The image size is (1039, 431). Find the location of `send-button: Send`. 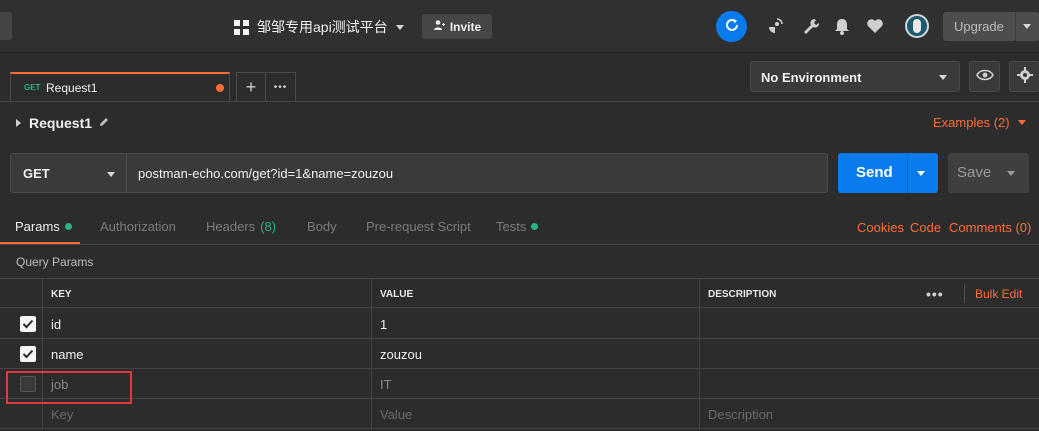

send-button: Send is located at coordinates (888, 173).